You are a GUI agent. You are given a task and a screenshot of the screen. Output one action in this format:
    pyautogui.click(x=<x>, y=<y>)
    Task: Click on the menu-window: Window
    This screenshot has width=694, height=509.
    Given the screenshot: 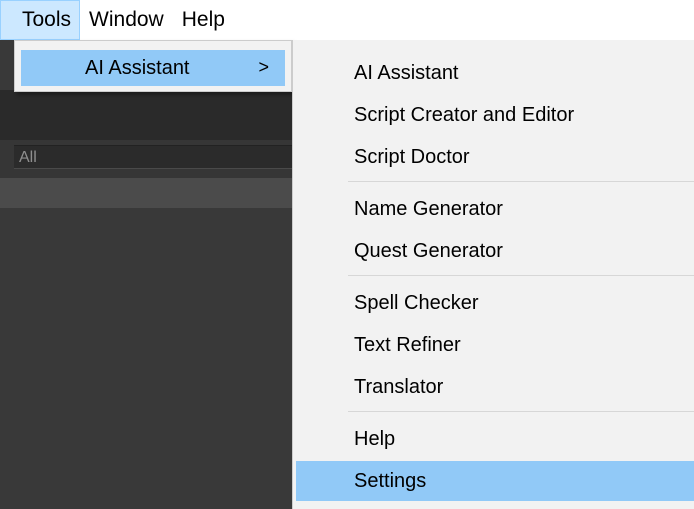 What is the action you would take?
    pyautogui.click(x=126, y=20)
    